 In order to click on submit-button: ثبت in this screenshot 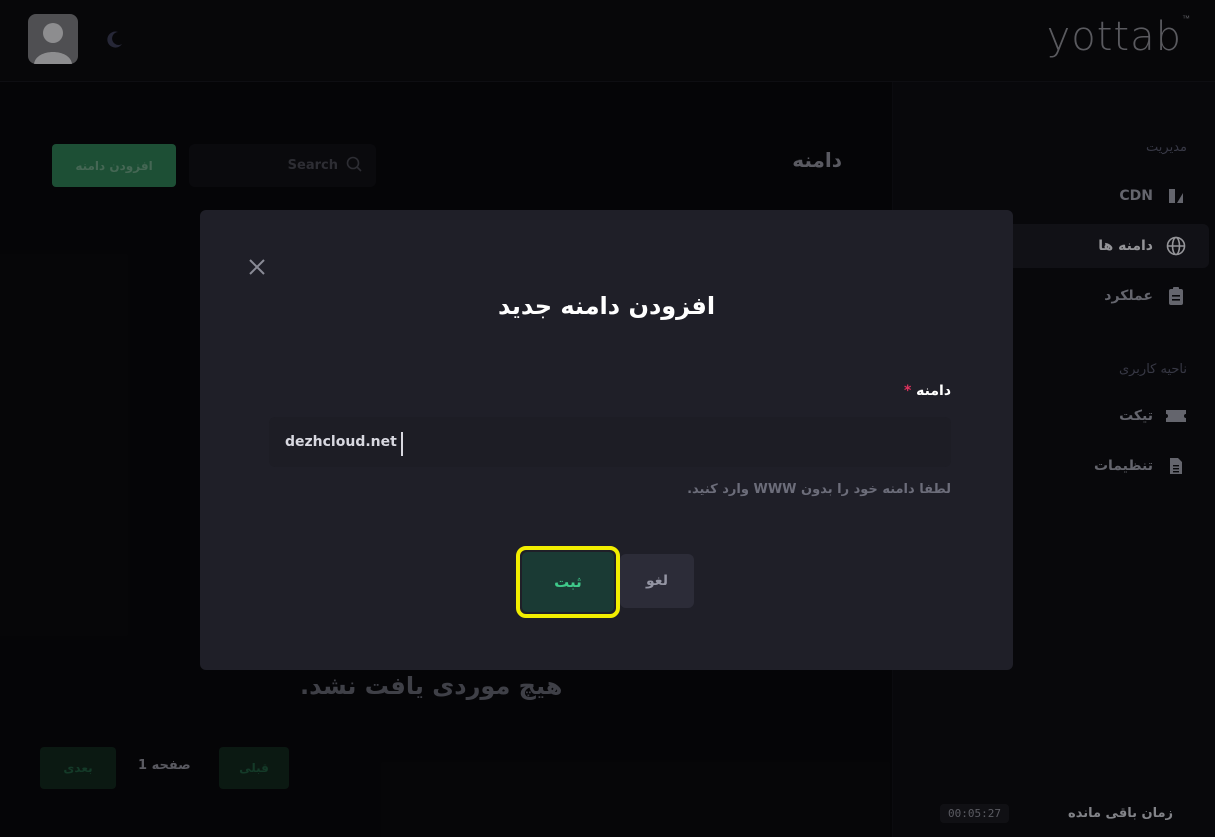, I will do `click(568, 582)`.